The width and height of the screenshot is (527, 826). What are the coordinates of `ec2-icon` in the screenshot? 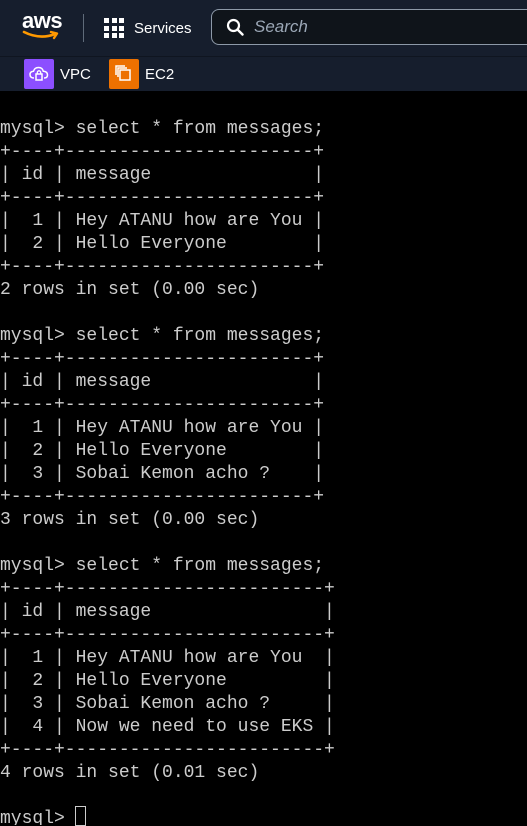 It's located at (124, 74).